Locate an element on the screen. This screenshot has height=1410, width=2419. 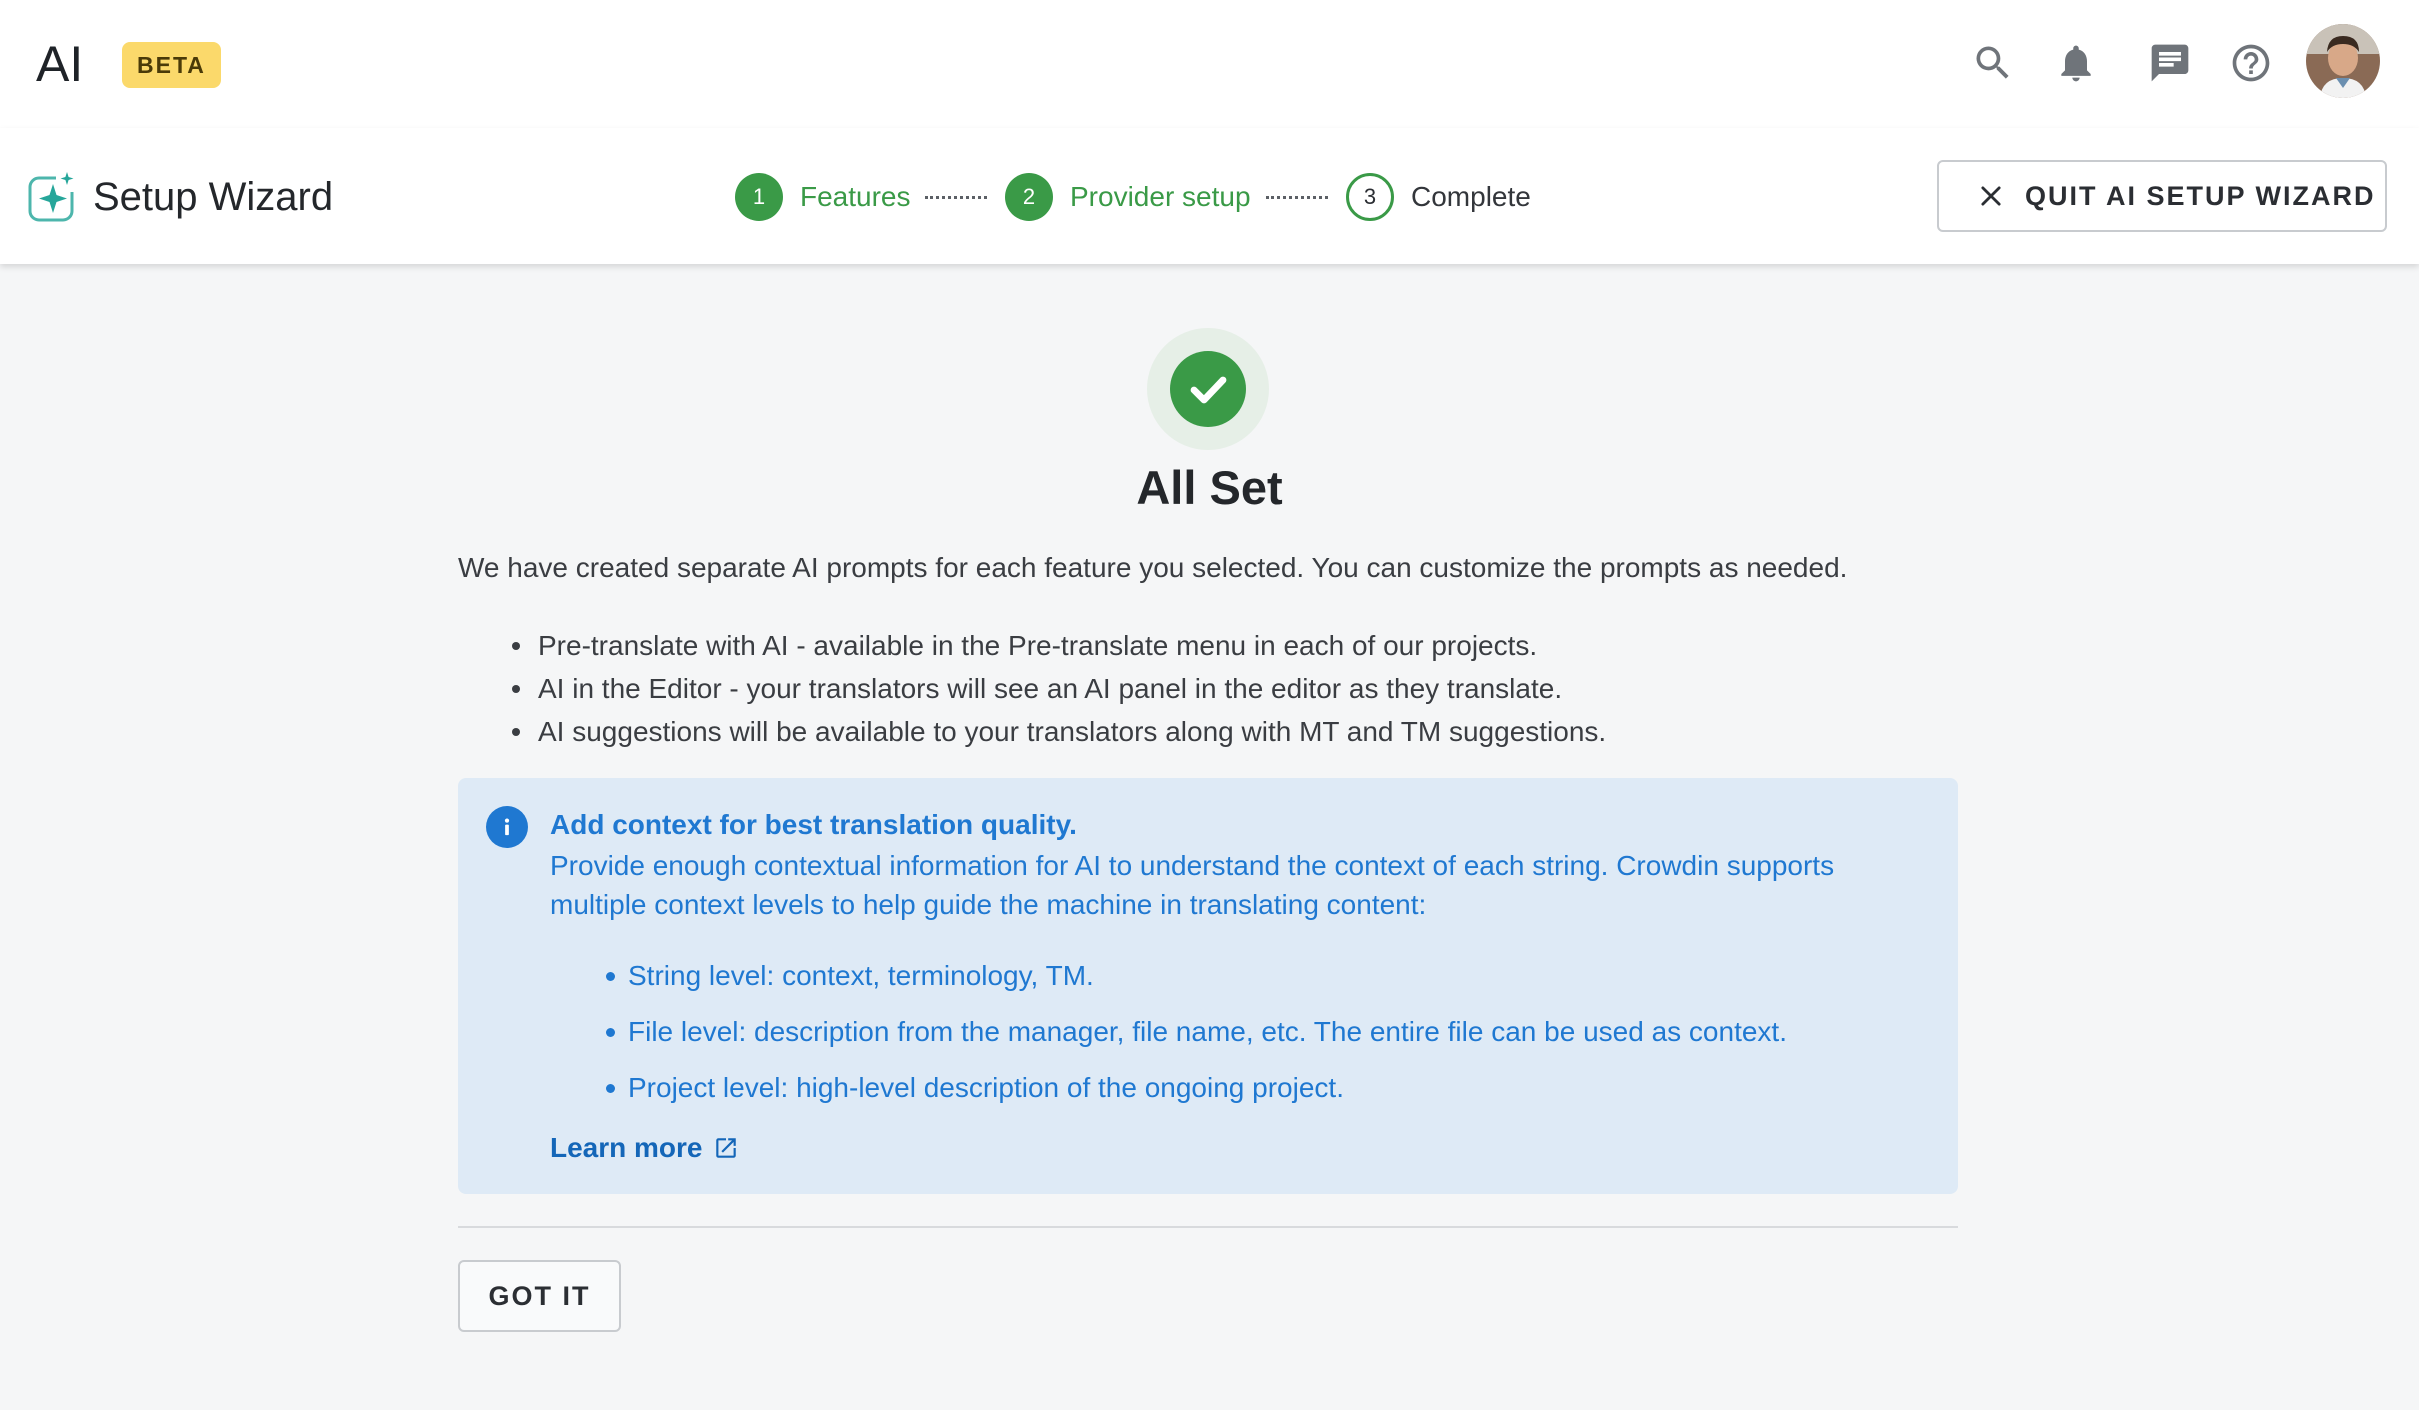
step-features: 1 Features is located at coordinates (823, 197).